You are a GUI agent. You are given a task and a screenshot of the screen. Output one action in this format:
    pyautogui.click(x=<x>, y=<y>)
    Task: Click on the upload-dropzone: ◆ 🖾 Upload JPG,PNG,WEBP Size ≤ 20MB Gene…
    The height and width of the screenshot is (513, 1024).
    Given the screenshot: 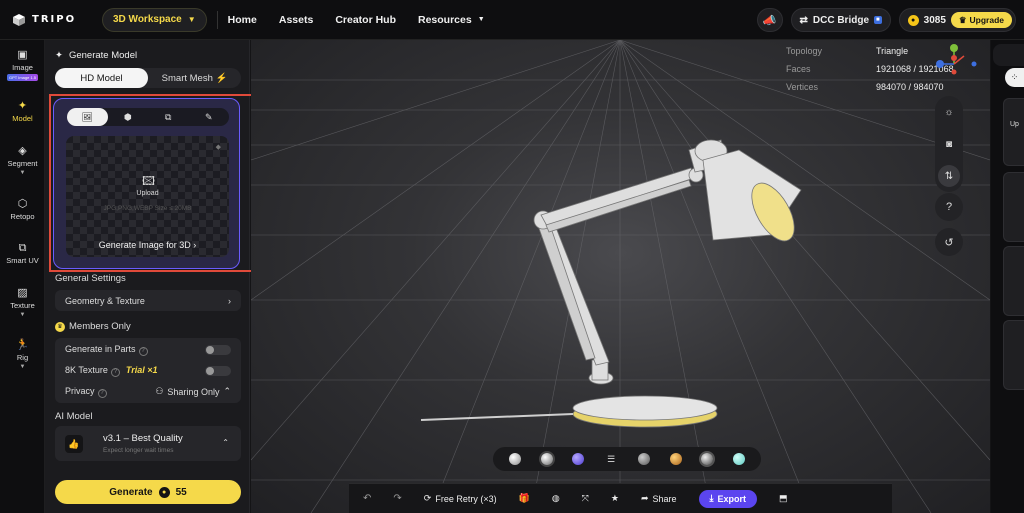 What is the action you would take?
    pyautogui.click(x=147, y=196)
    